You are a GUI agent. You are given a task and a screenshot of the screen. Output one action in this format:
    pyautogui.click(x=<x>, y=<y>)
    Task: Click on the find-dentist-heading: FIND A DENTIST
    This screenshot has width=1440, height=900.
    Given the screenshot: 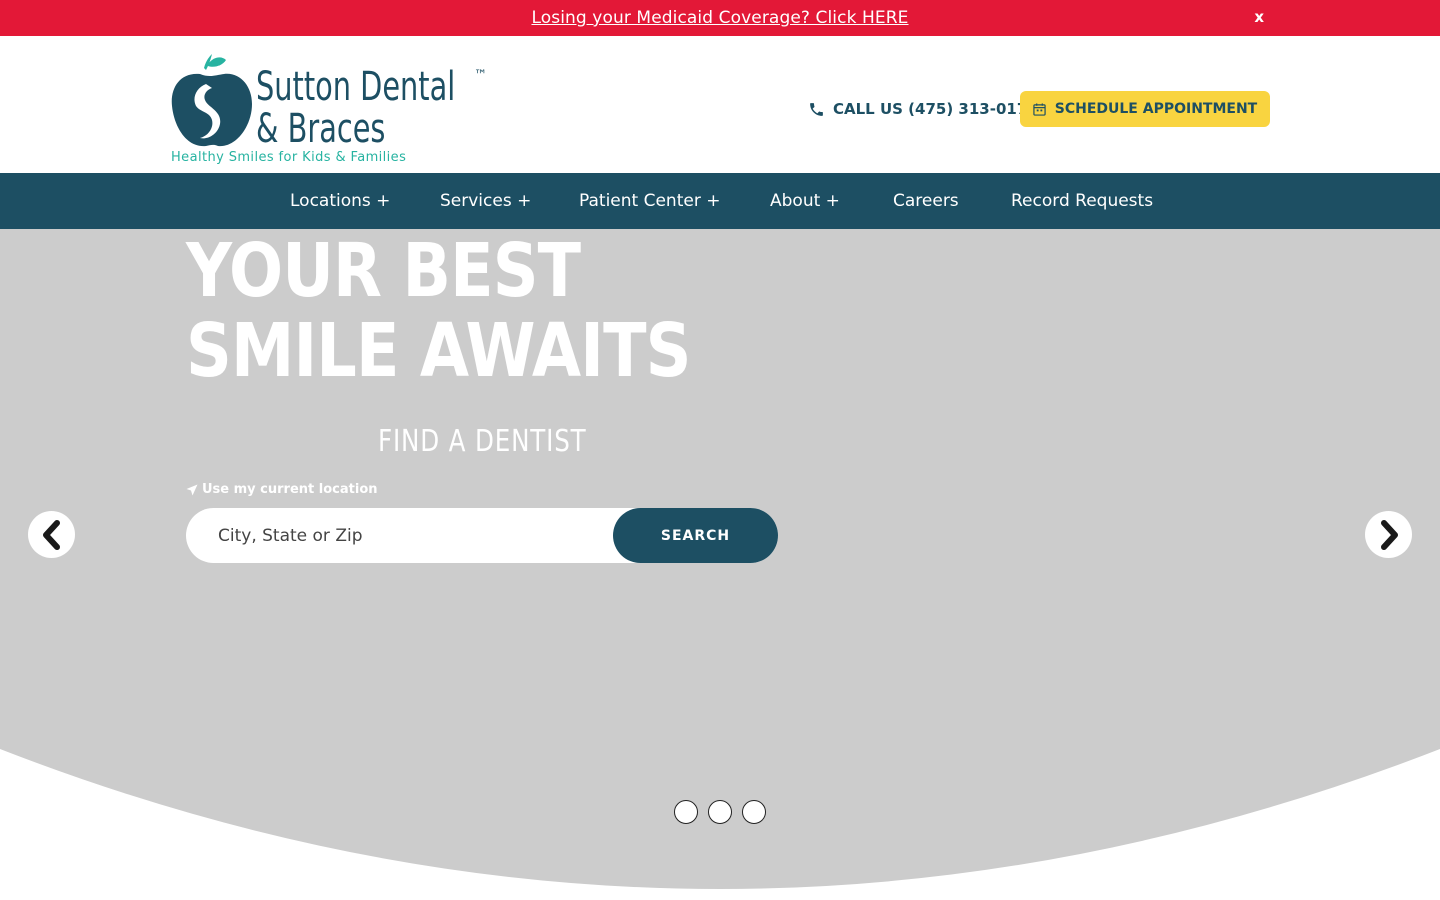 What is the action you would take?
    pyautogui.click(x=482, y=441)
    